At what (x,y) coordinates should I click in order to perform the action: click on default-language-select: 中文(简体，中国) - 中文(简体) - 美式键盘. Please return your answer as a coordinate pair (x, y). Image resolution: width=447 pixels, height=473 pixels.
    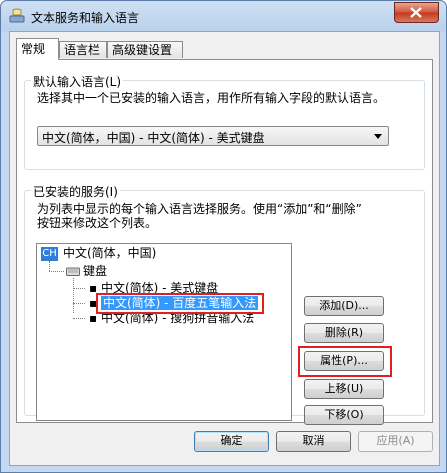
    Looking at the image, I should click on (213, 136).